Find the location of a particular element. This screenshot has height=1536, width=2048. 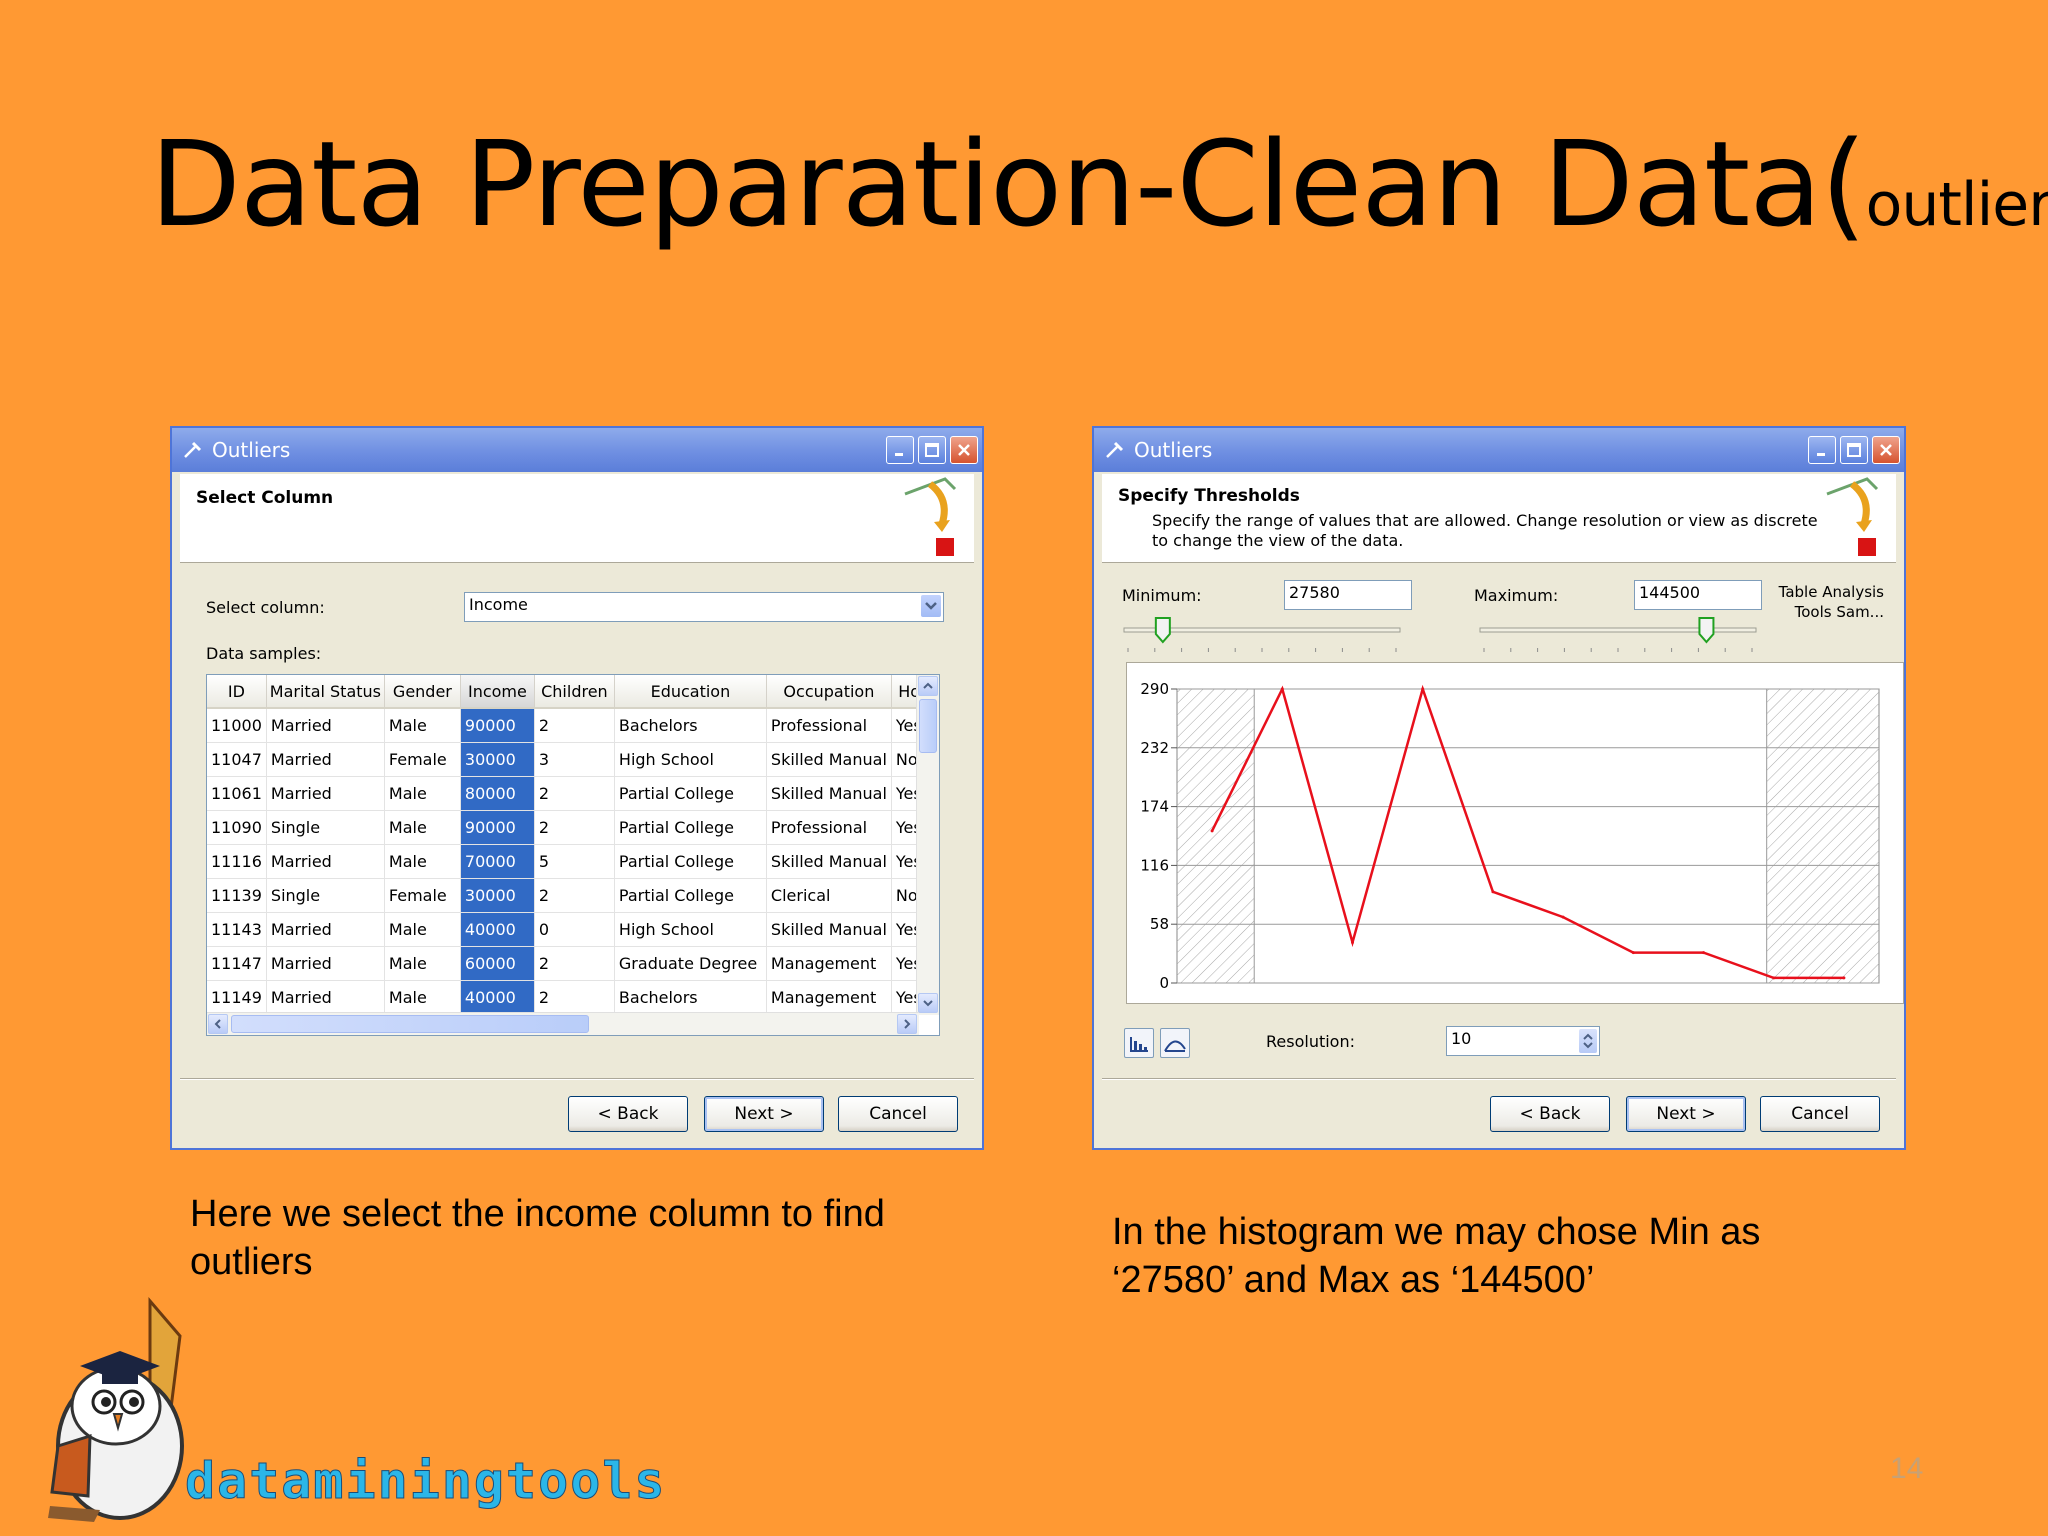

scroll-down-icon is located at coordinates (928, 1003).